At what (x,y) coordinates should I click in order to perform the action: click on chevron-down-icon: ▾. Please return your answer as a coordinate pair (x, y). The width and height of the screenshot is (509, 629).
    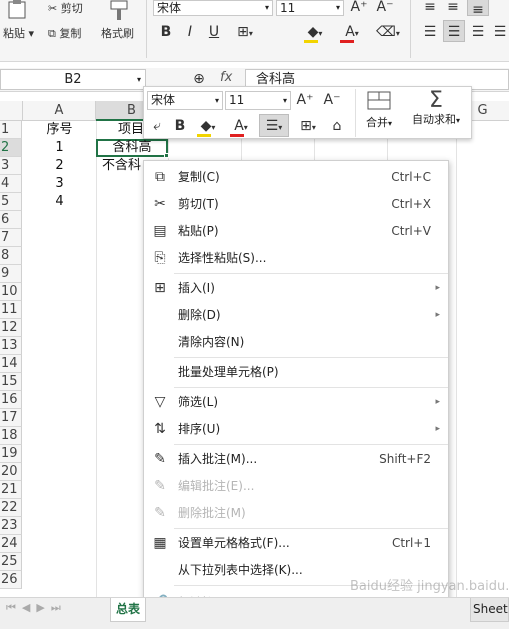
    Looking at the image, I should click on (337, 7).